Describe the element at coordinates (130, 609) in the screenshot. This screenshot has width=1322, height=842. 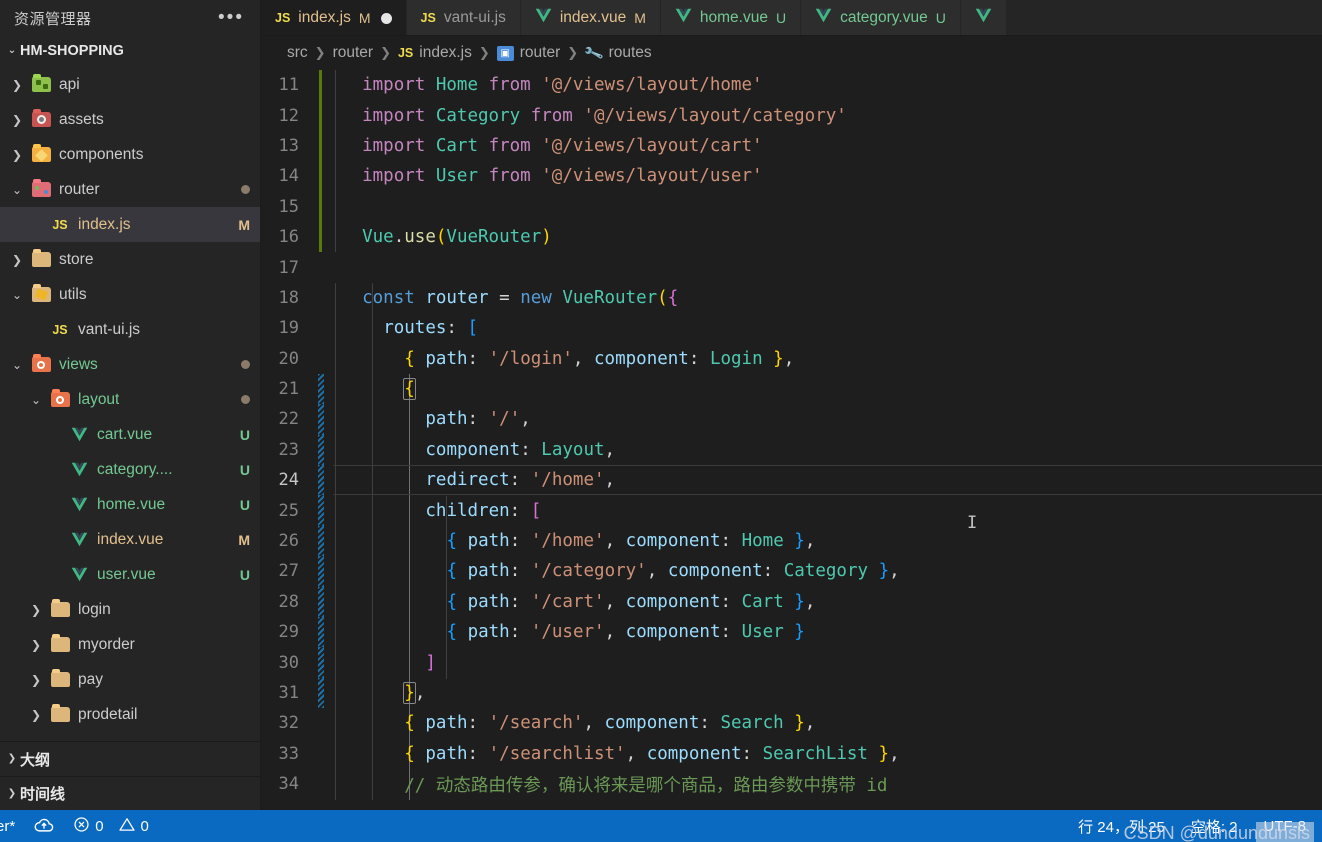
I see `tree-item-login: ❯ login` at that location.